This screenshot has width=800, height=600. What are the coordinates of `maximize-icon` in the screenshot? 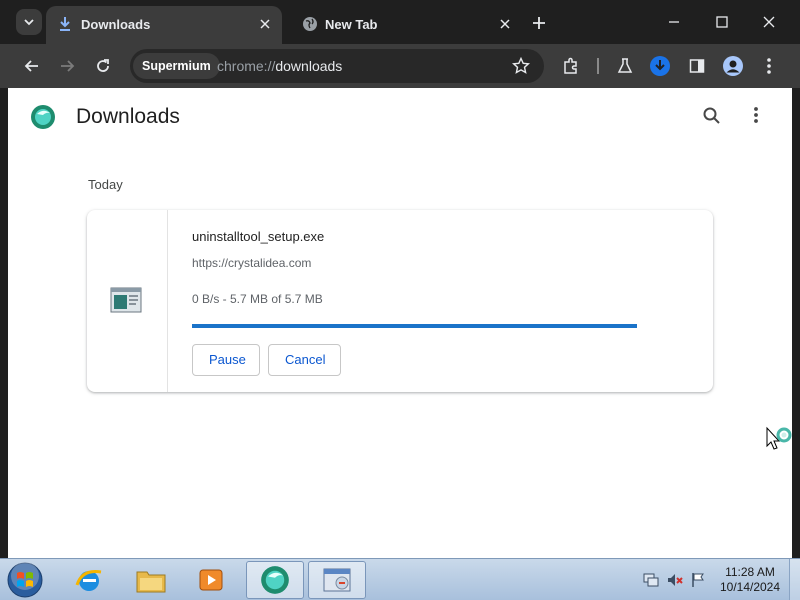 It's located at (722, 22).